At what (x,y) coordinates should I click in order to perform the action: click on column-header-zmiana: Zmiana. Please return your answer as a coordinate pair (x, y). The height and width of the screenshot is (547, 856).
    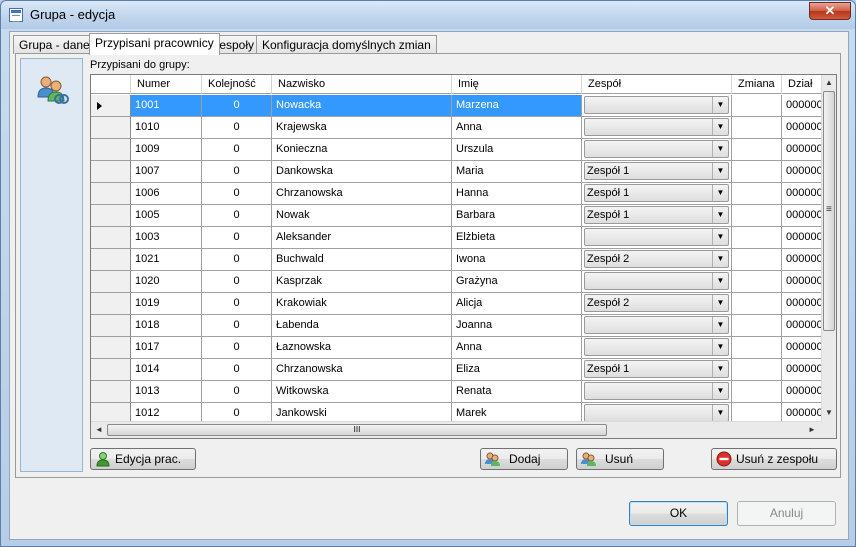
    Looking at the image, I should click on (757, 84).